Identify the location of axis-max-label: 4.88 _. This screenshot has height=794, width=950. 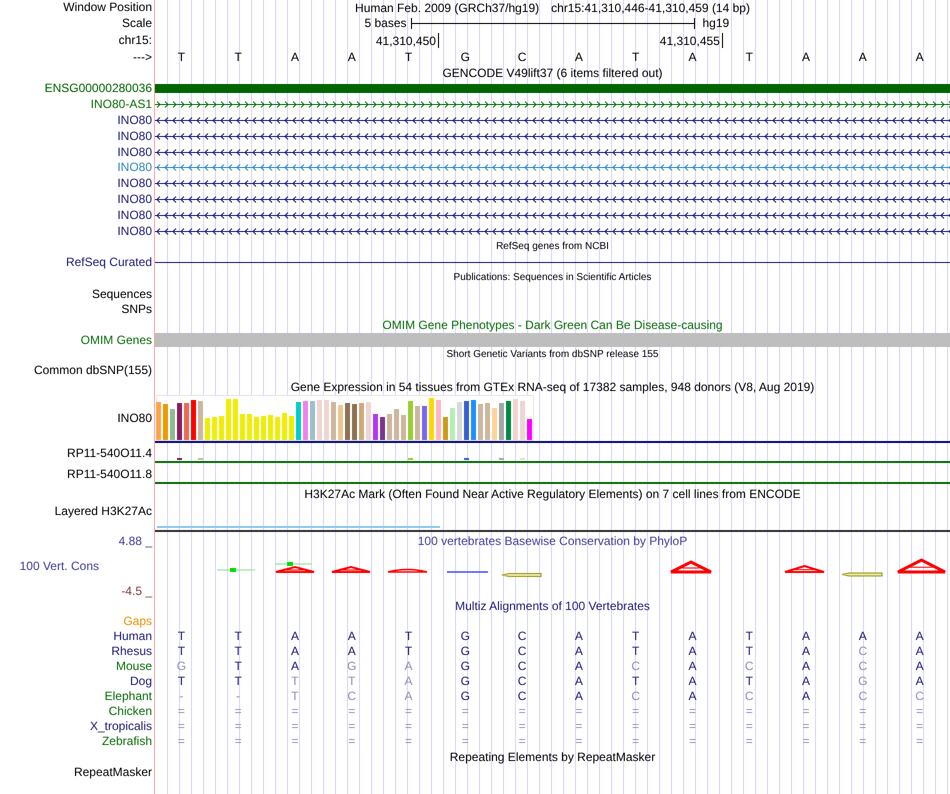
(135, 541).